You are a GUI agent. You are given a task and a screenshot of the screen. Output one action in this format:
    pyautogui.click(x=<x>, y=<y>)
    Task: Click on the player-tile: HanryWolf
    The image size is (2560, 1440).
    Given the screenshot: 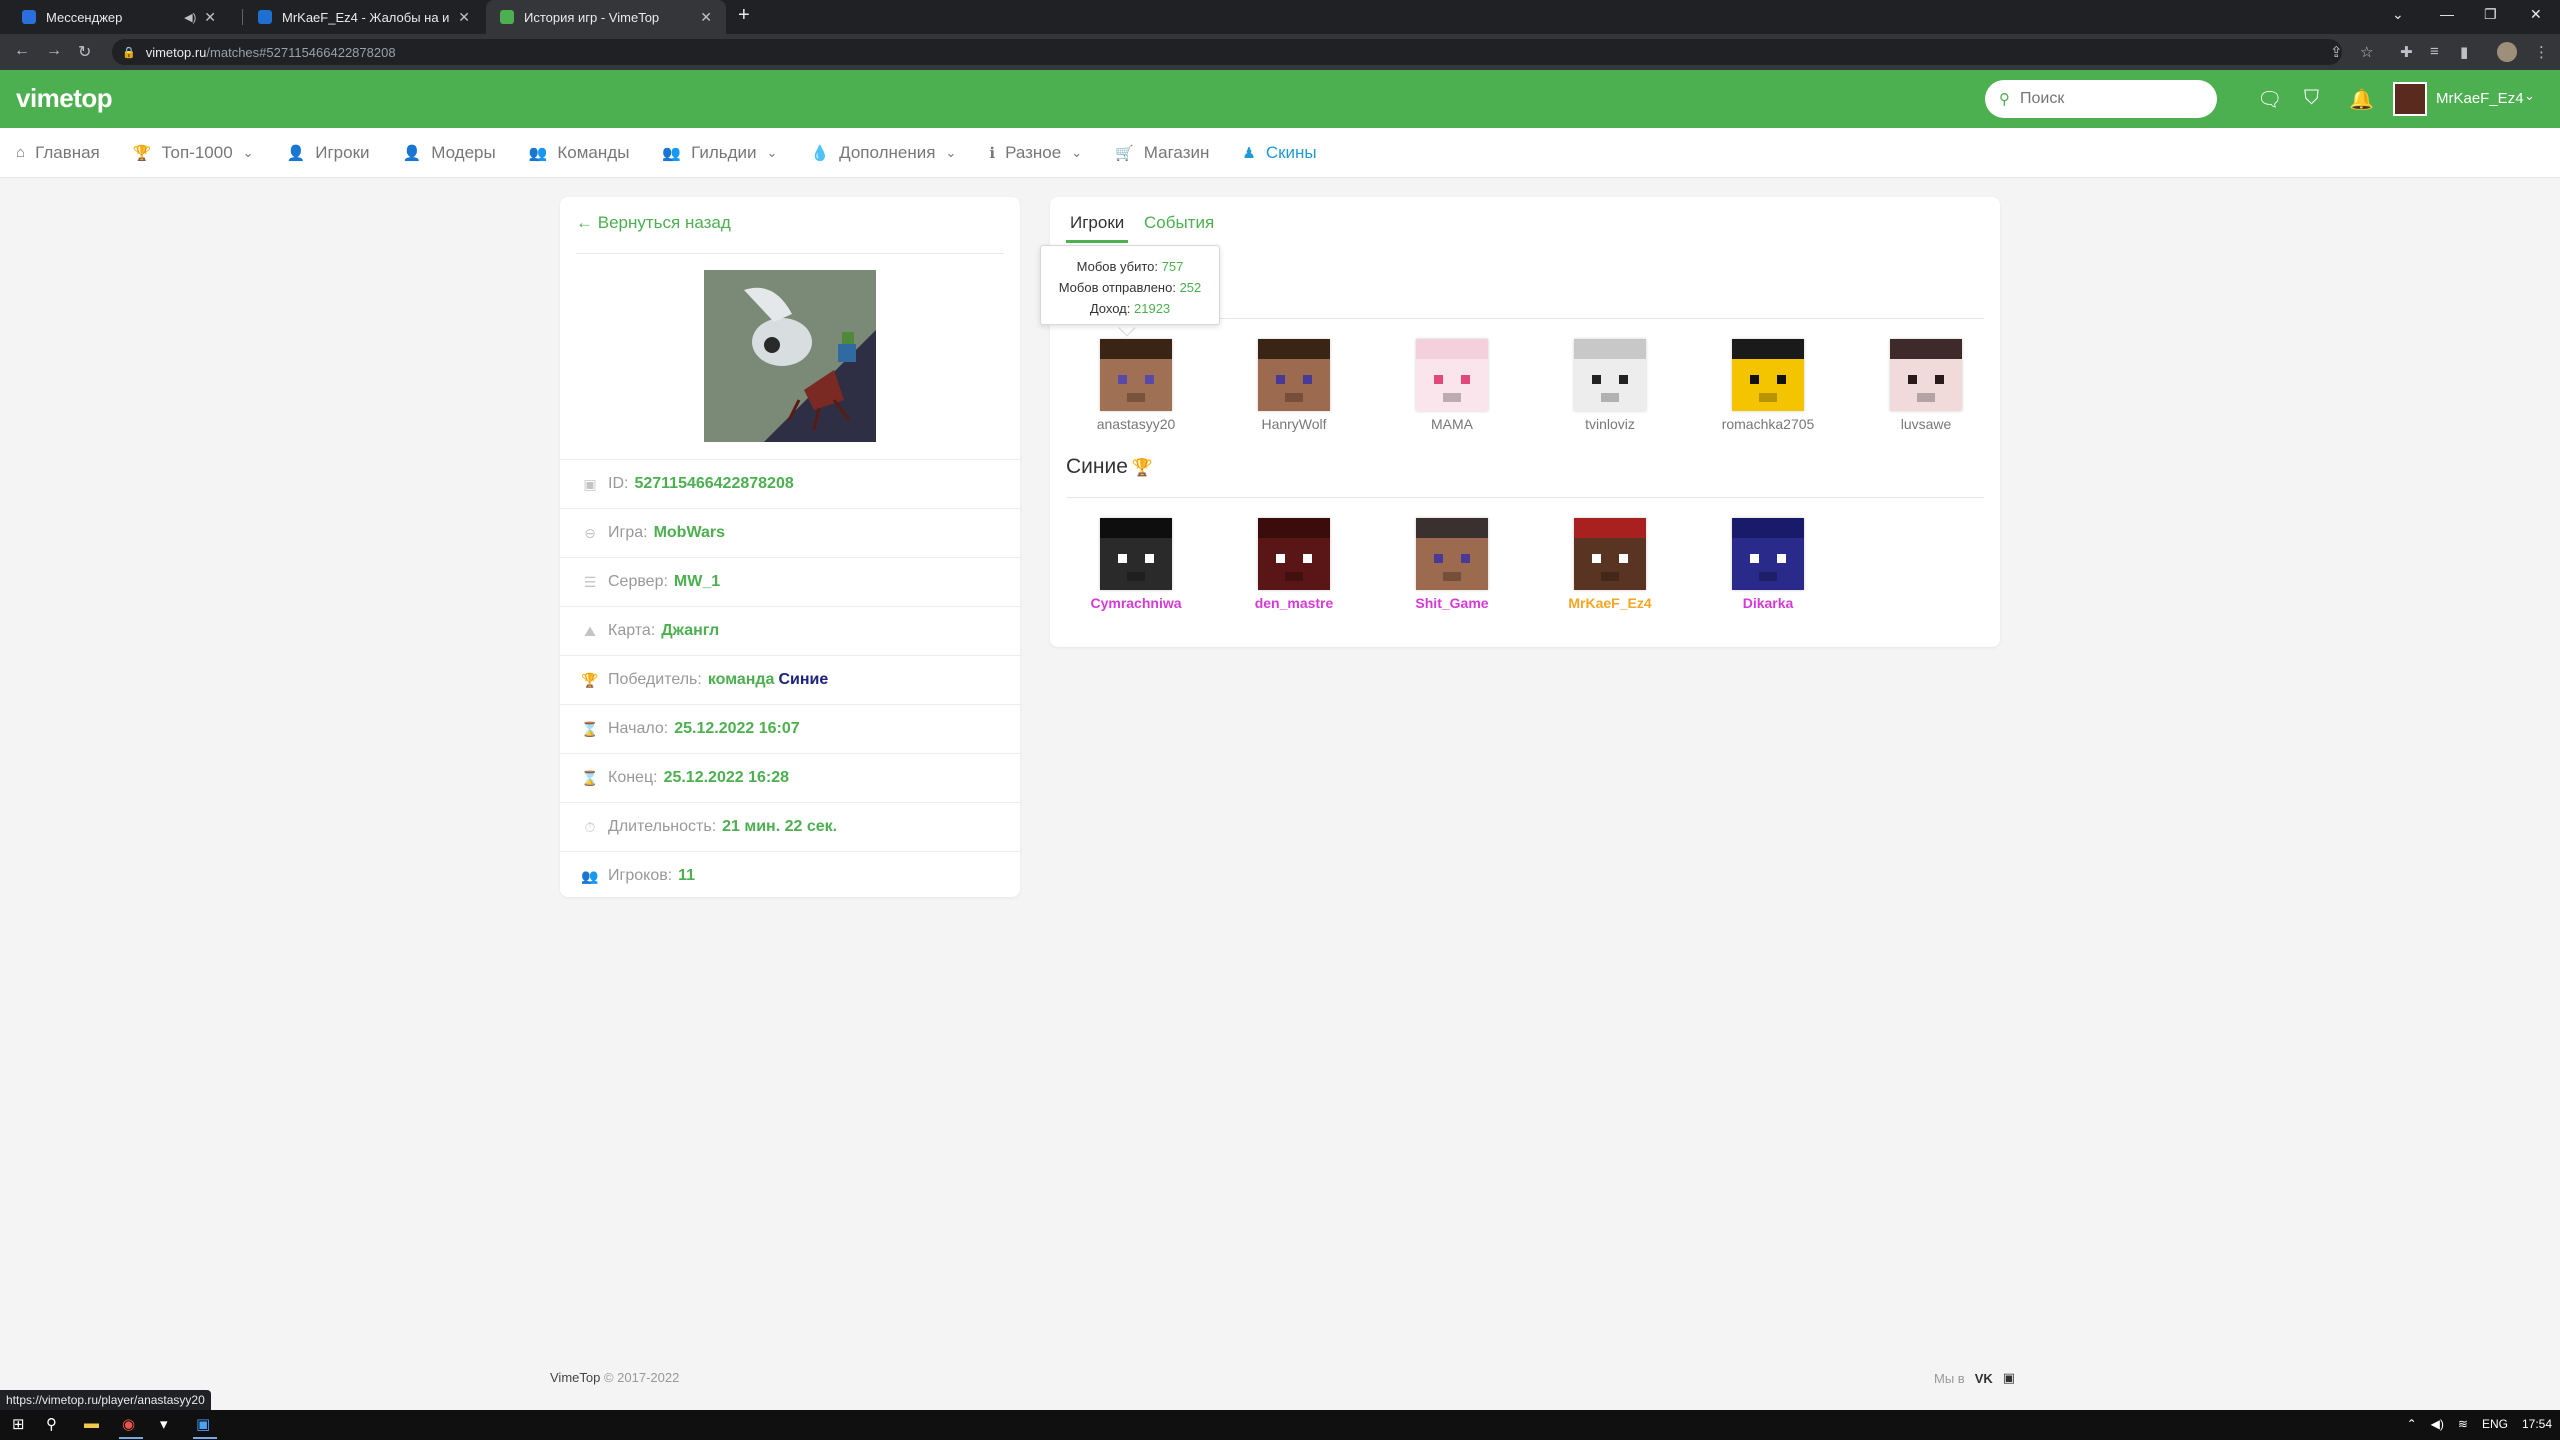 What is the action you would take?
    pyautogui.click(x=1294, y=385)
    